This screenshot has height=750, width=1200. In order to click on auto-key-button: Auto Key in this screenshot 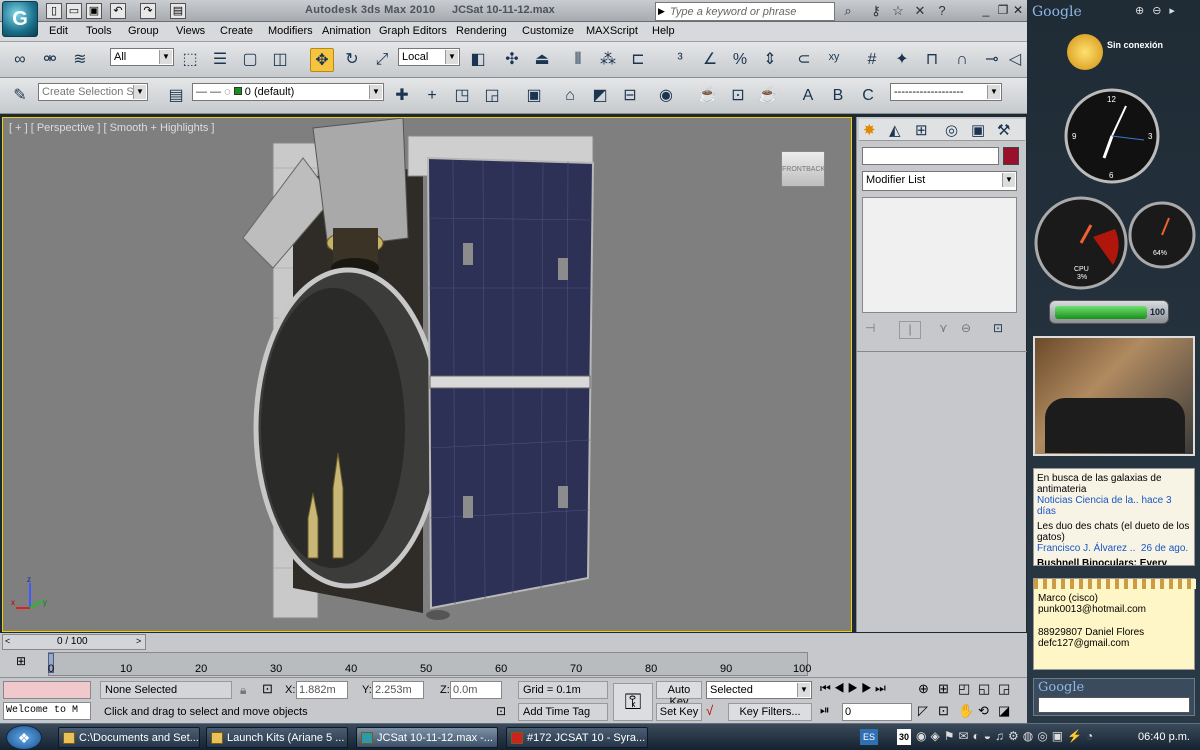, I will do `click(679, 694)`.